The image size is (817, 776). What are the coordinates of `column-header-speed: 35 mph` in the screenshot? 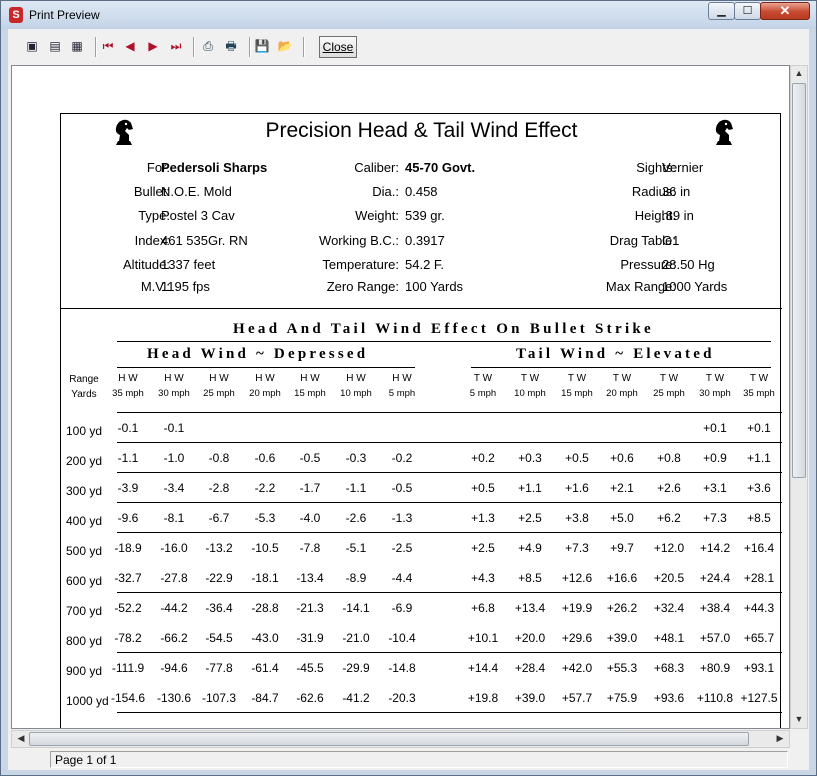 It's located at (128, 393).